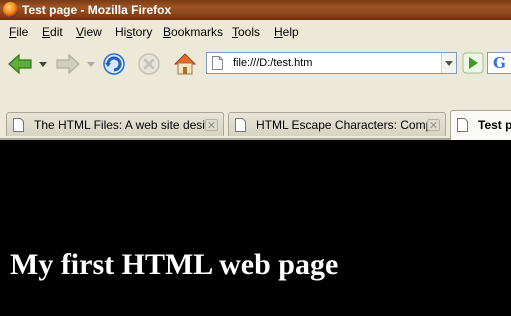  What do you see at coordinates (494, 125) in the screenshot?
I see `tab-test-page-label: Test p` at bounding box center [494, 125].